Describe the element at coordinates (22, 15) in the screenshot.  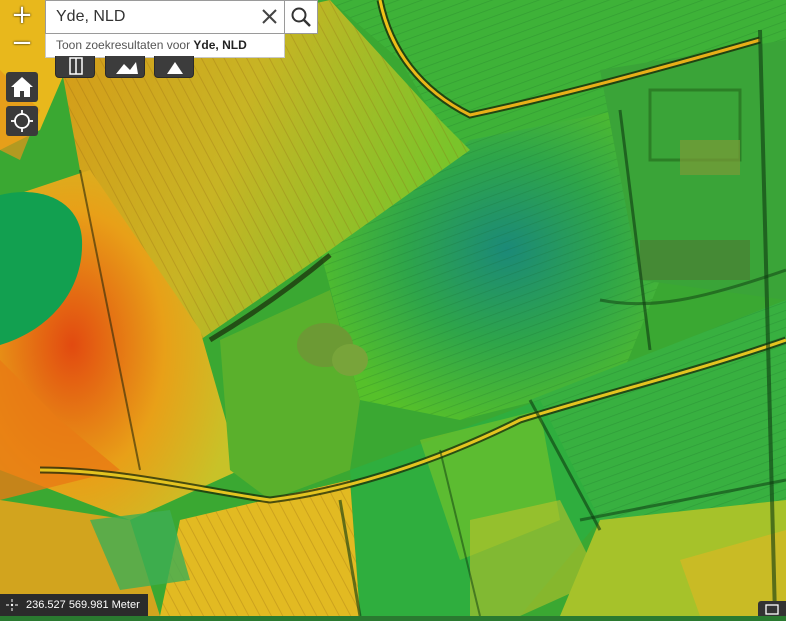
I see `zoom-in-button: +` at that location.